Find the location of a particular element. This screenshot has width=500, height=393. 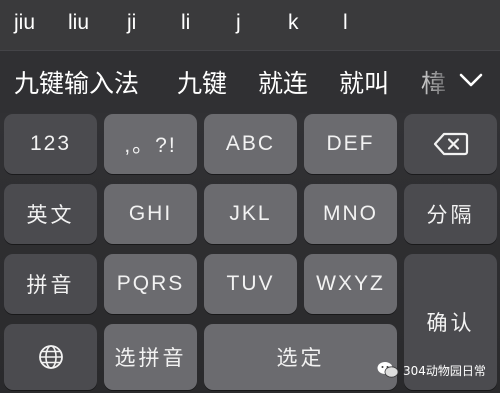

delete-key is located at coordinates (450, 144).